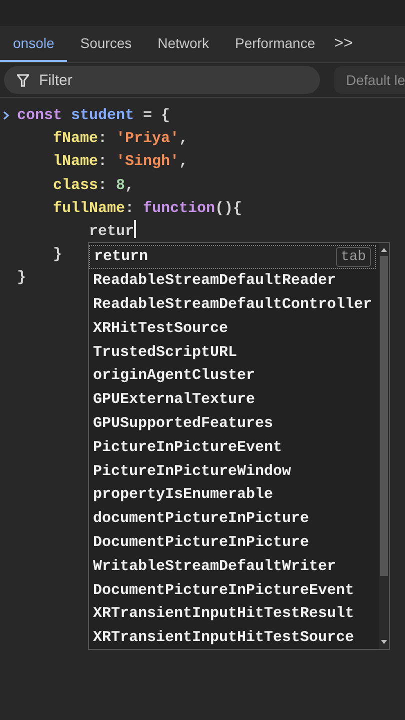  I want to click on filter-icon, so click(23, 80).